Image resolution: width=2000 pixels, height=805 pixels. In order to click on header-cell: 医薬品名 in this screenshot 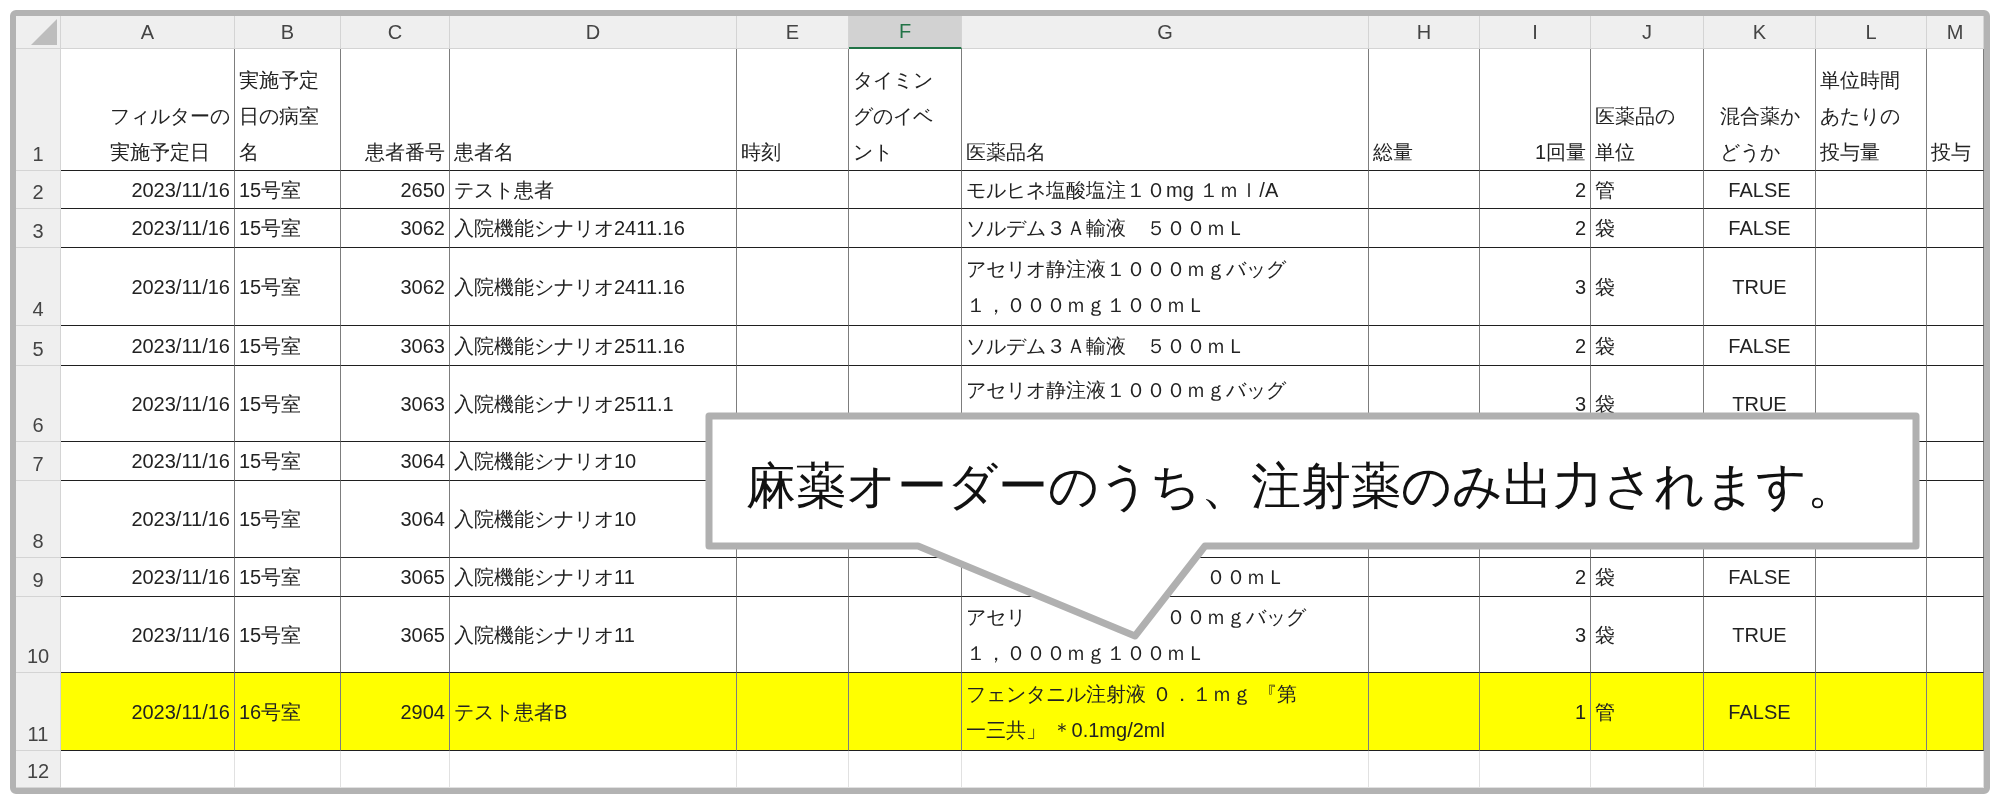, I will do `click(1165, 110)`.